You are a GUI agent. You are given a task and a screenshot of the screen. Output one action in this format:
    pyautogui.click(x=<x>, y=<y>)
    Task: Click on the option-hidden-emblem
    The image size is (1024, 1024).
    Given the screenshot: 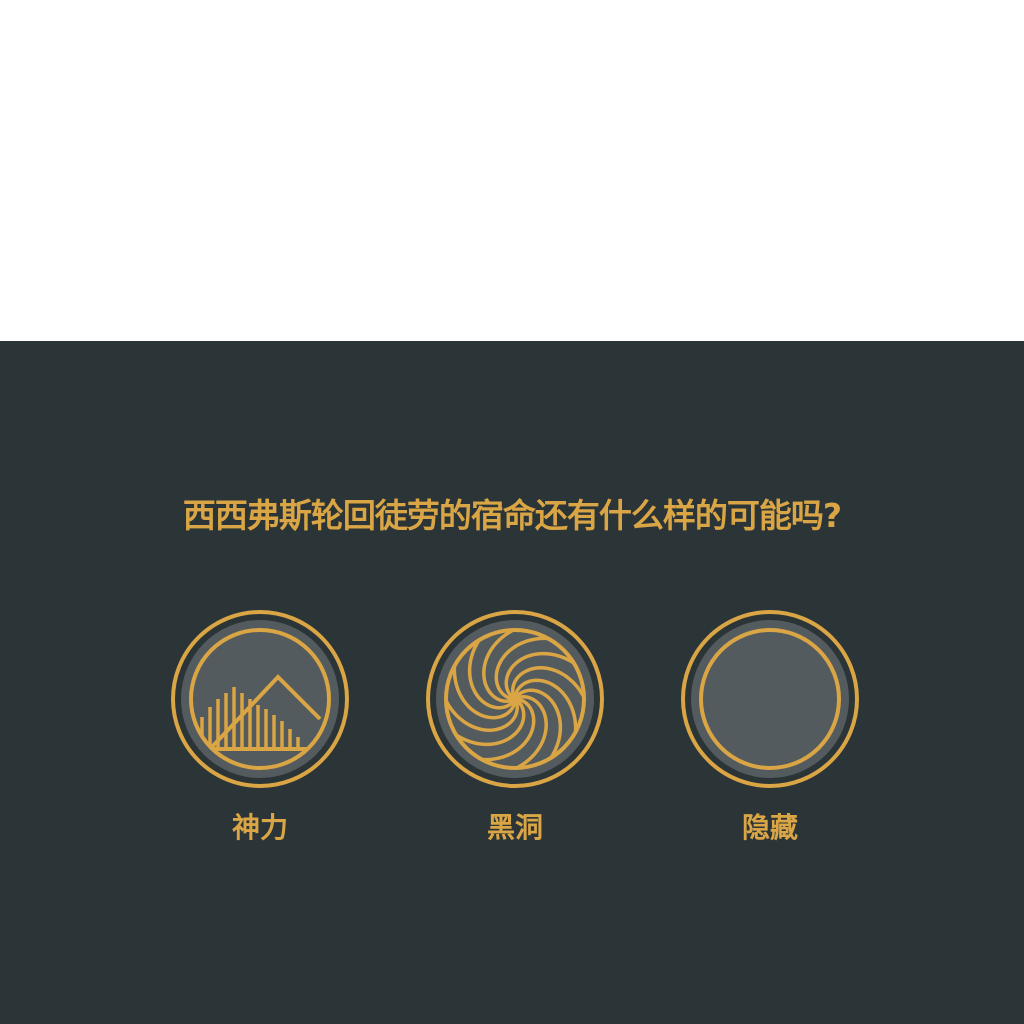 What is the action you would take?
    pyautogui.click(x=770, y=699)
    